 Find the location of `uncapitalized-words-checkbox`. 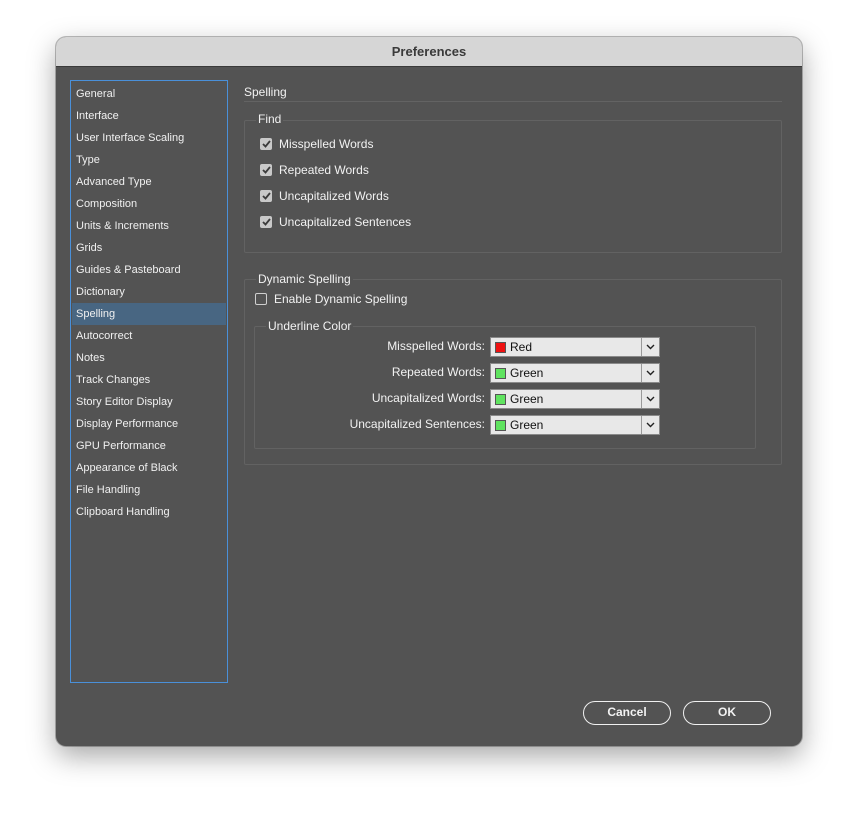

uncapitalized-words-checkbox is located at coordinates (266, 196).